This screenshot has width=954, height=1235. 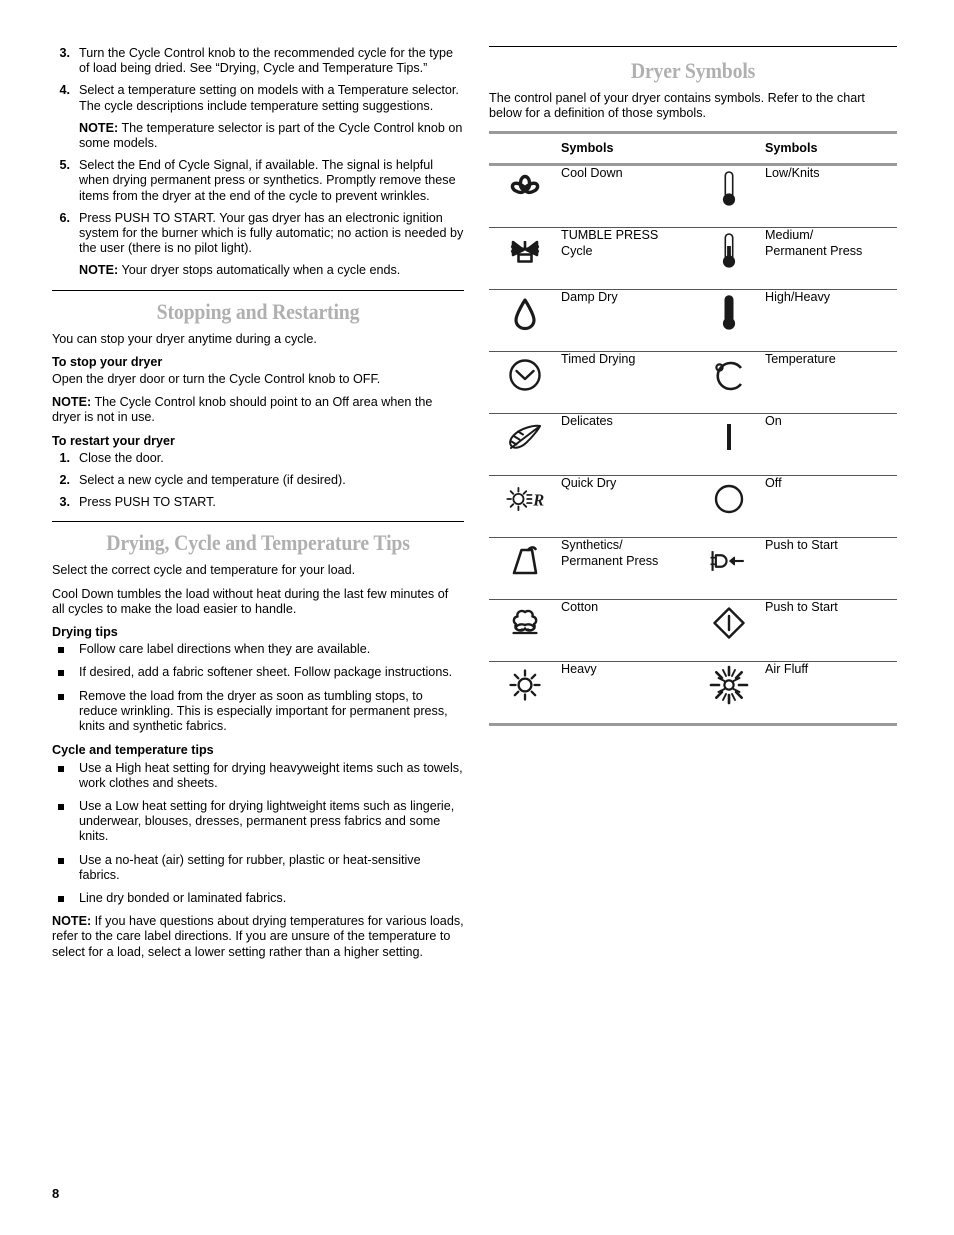 I want to click on starburst-air-fluff-icon, so click(x=729, y=685).